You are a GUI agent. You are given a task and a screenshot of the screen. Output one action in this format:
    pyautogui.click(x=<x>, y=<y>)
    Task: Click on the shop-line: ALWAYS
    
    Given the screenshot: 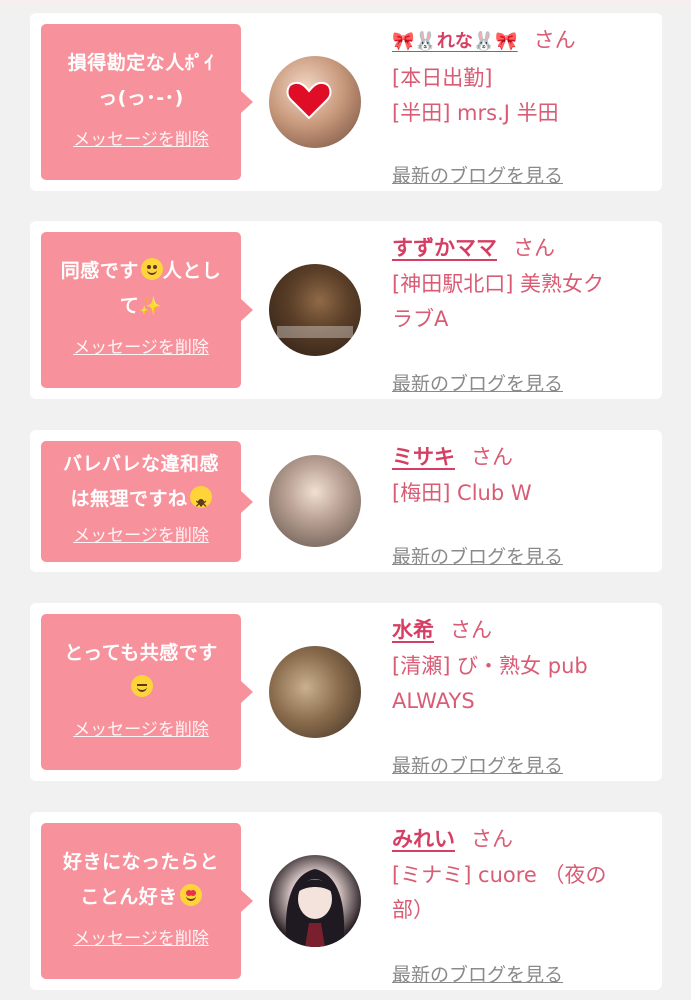 What is the action you would take?
    pyautogui.click(x=433, y=701)
    